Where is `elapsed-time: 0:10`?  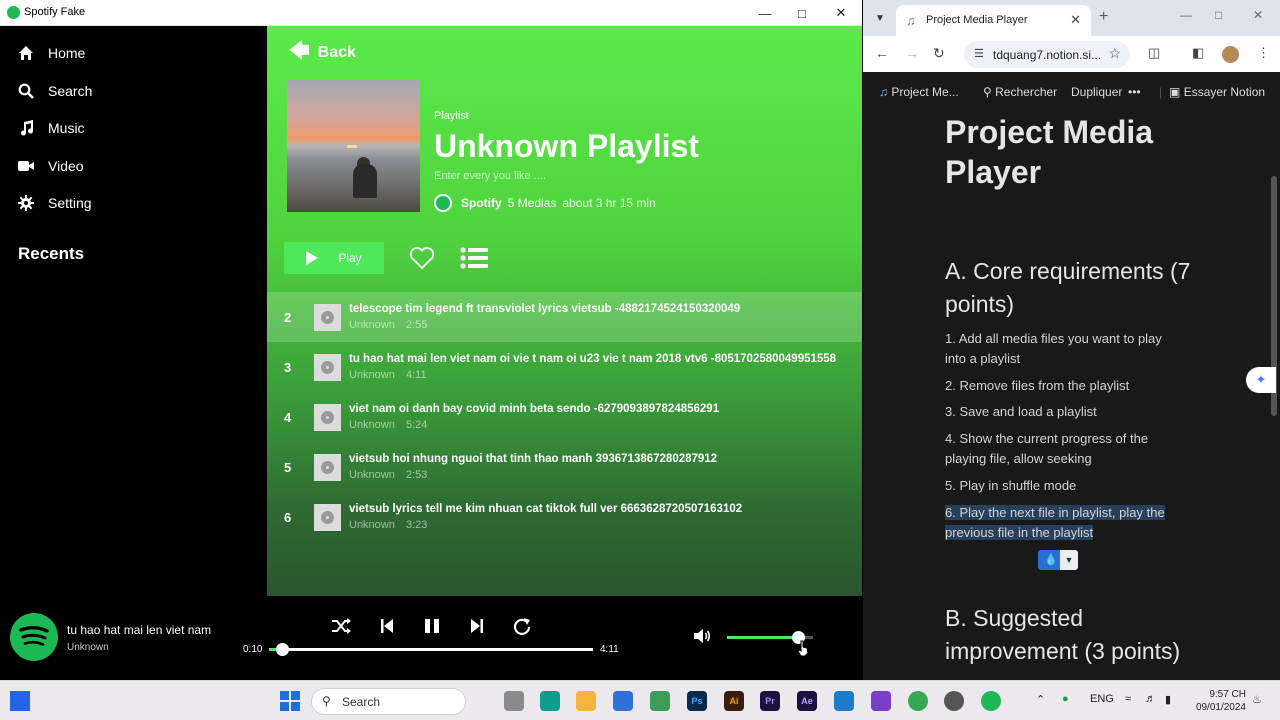
elapsed-time: 0:10 is located at coordinates (253, 649).